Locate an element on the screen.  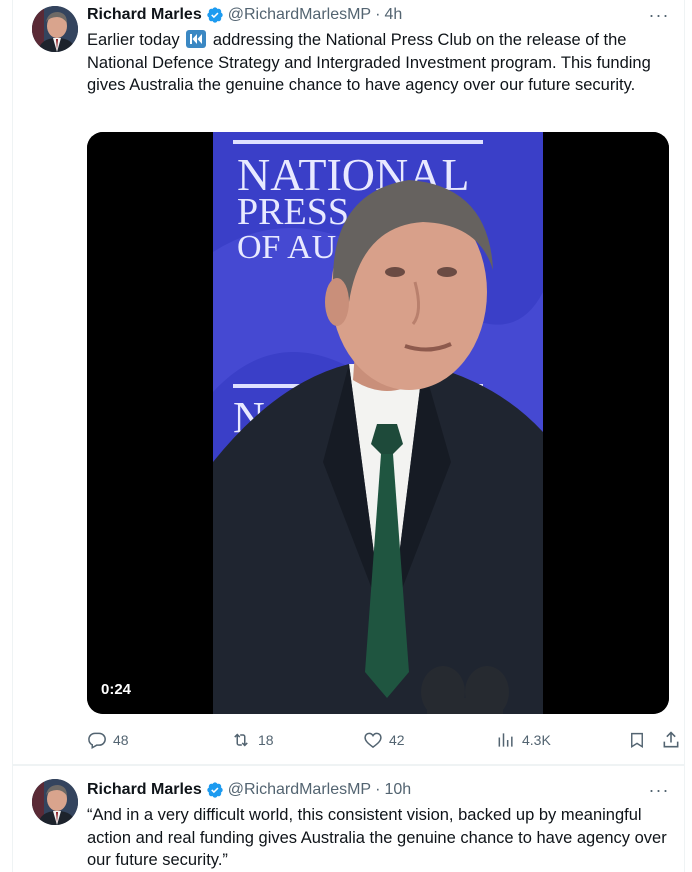
action-bar: 48 18 42 4.3K is located at coordinates (383, 740).